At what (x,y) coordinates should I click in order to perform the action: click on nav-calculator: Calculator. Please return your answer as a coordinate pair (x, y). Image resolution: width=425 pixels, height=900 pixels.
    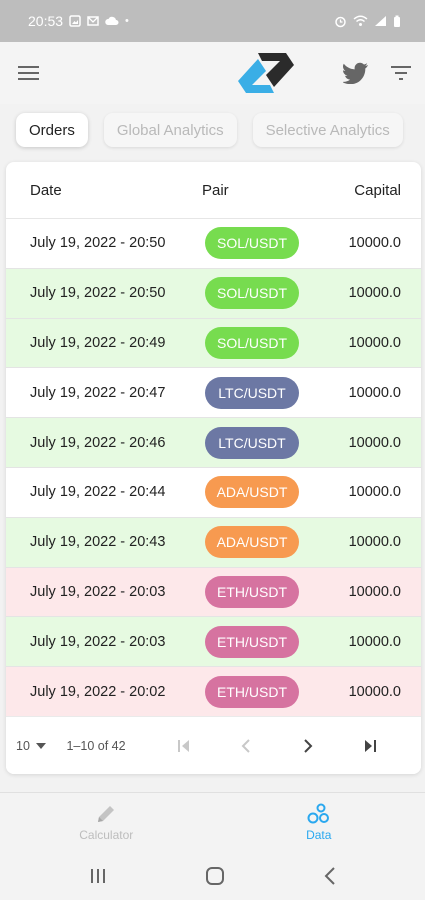
    Looking at the image, I should click on (106, 822).